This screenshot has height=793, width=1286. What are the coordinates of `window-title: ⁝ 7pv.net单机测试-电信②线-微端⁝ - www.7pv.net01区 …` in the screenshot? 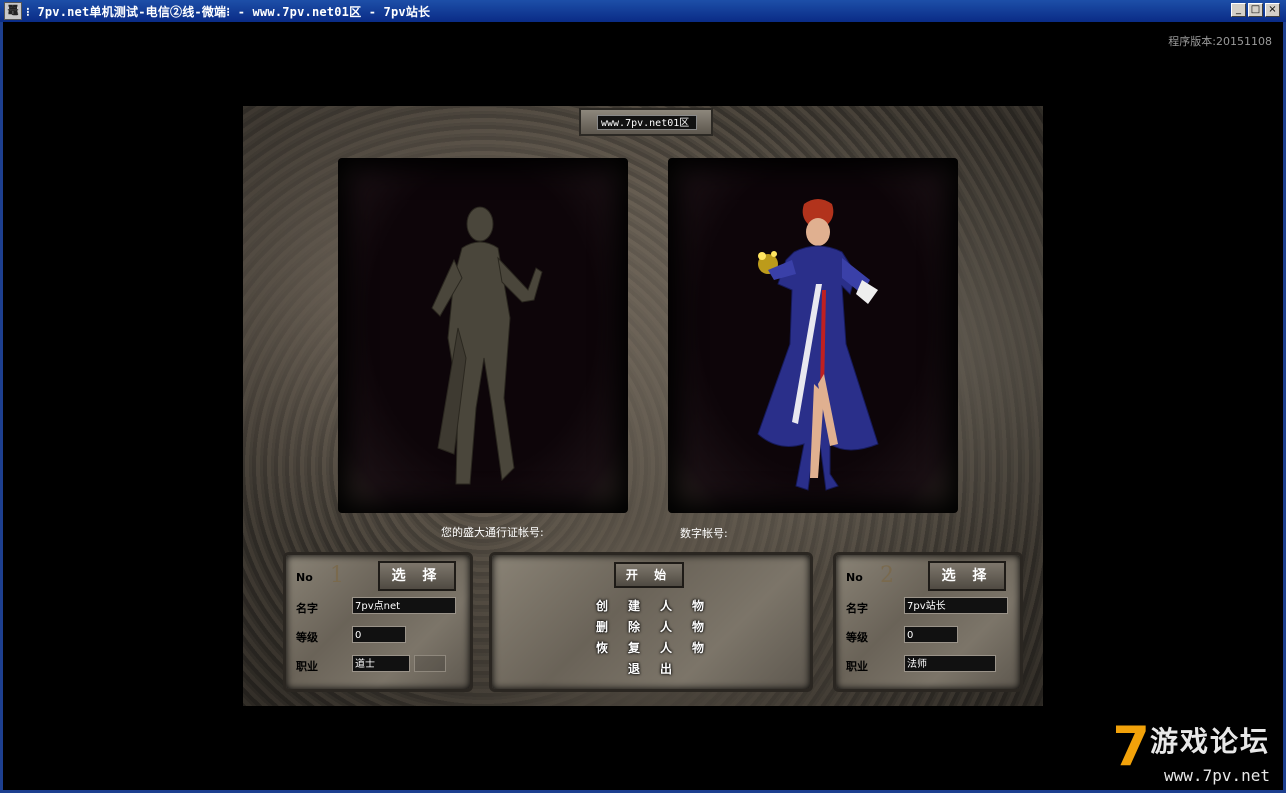 It's located at (228, 11).